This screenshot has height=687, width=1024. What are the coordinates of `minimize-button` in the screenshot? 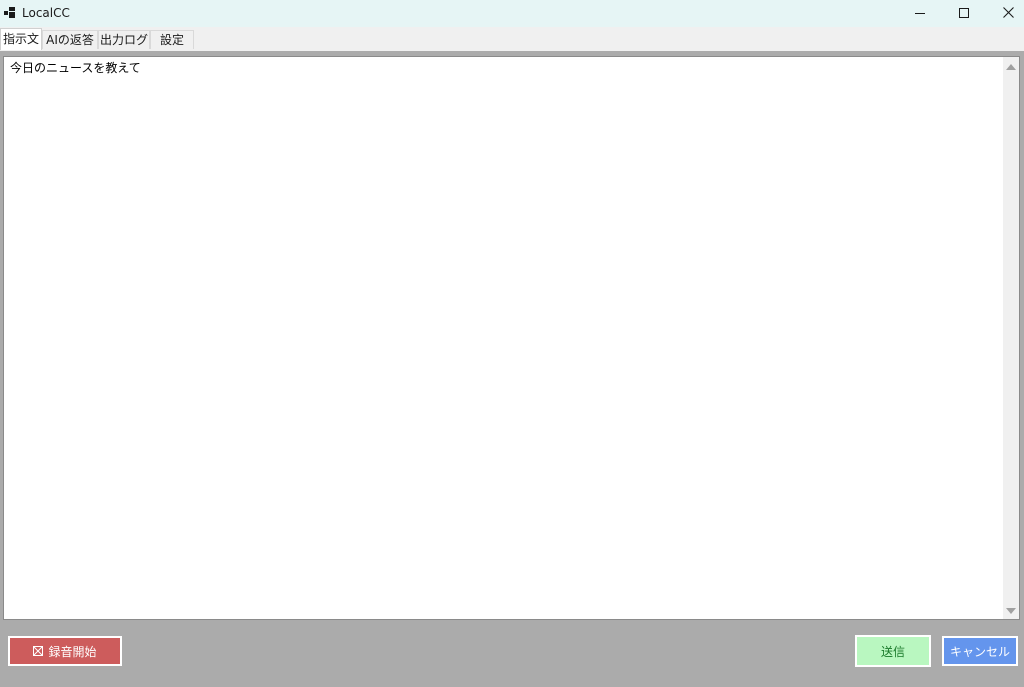 It's located at (920, 12).